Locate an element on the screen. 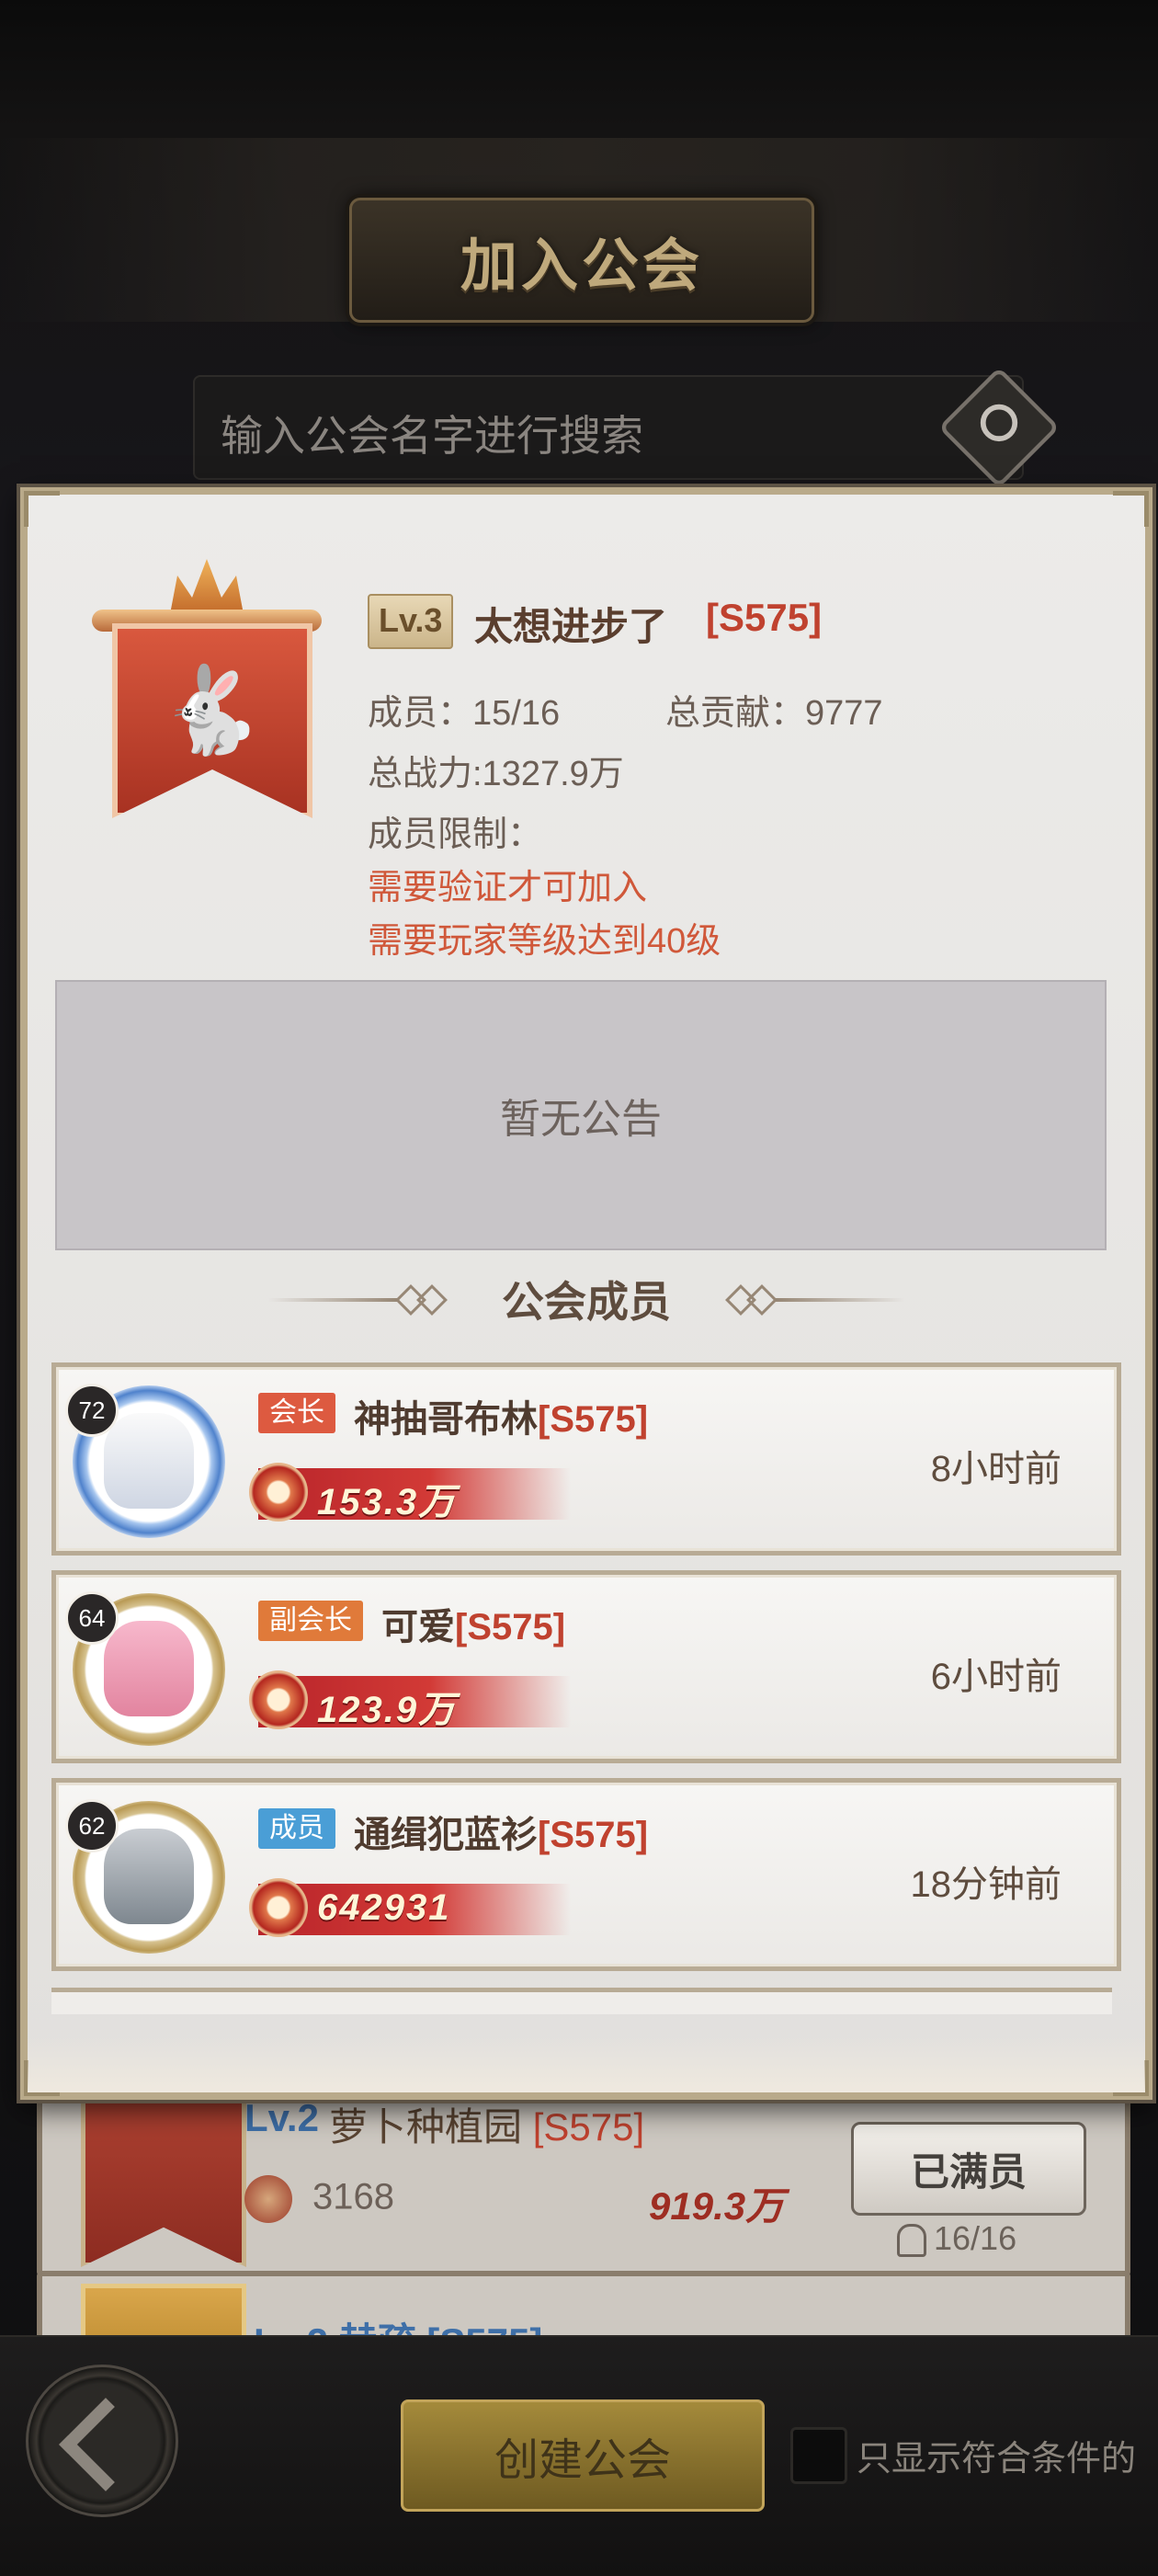 The height and width of the screenshot is (2576, 1158). guild-emblem-icon: 🐇 is located at coordinates (207, 688).